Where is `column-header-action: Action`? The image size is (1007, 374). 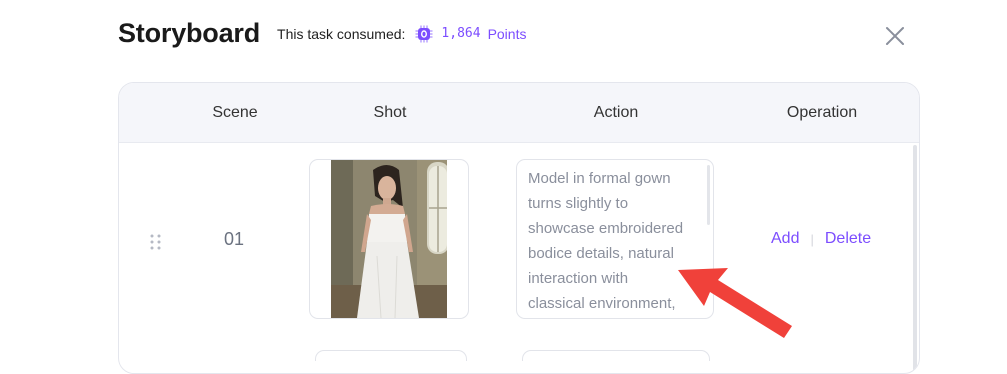 column-header-action: Action is located at coordinates (616, 112).